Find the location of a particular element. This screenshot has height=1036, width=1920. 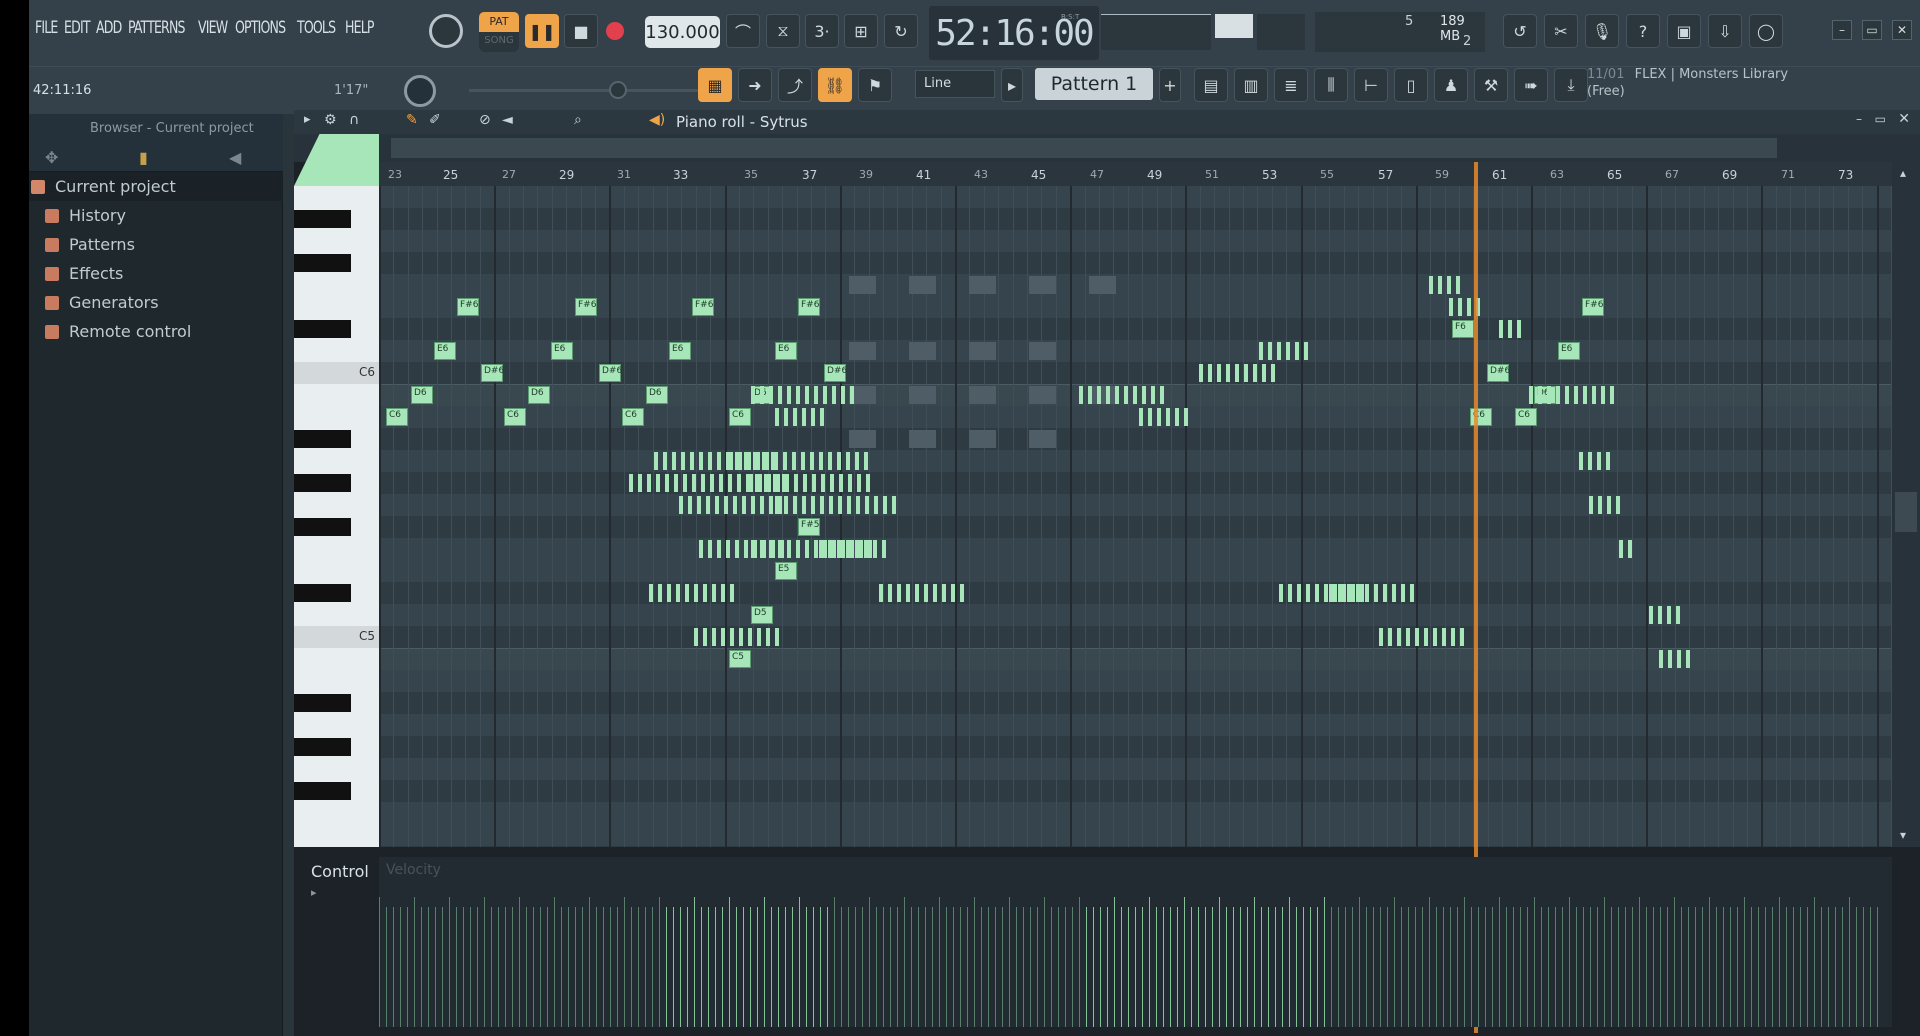

plugin-news-panel: 11/01 FLEX | Monsters Library (Free) is located at coordinates (1692, 83).